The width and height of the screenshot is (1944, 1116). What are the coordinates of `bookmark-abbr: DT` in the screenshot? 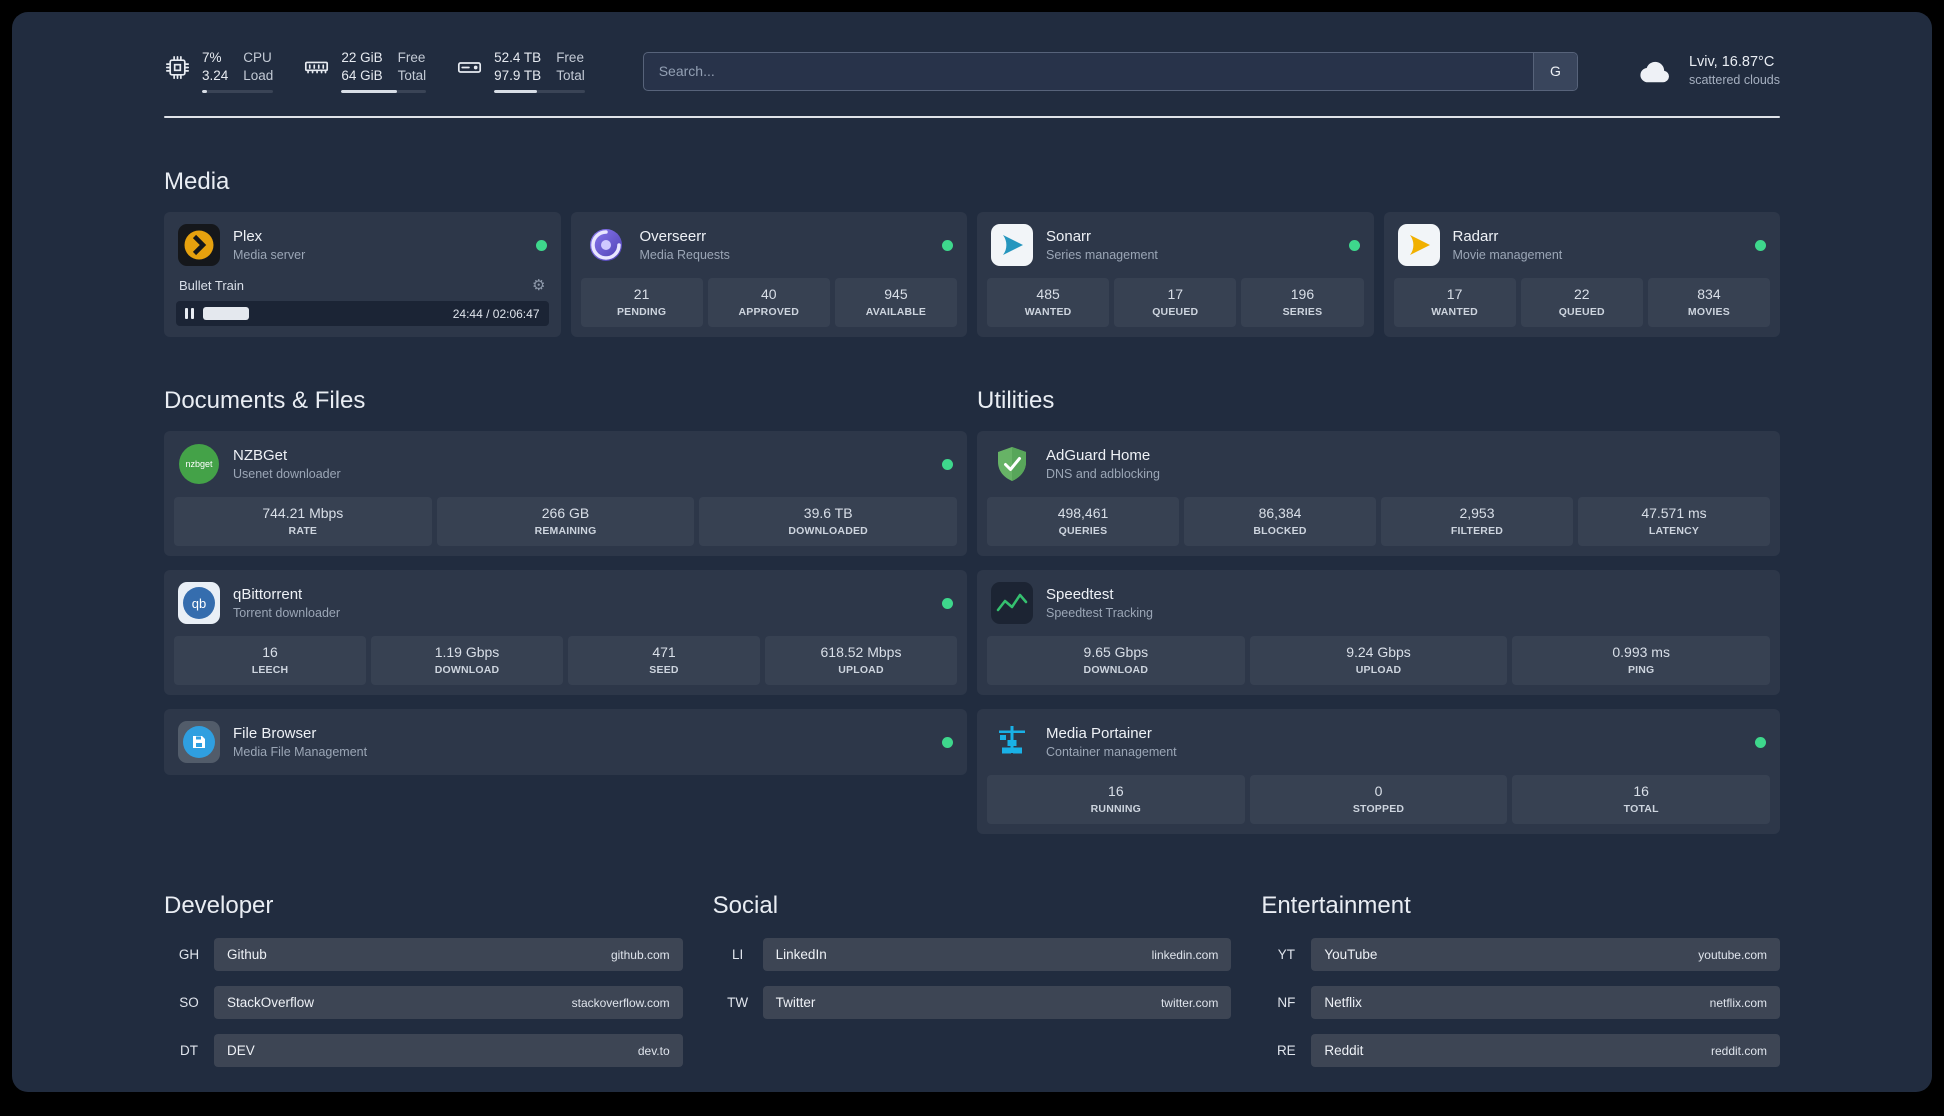 It's located at (189, 1050).